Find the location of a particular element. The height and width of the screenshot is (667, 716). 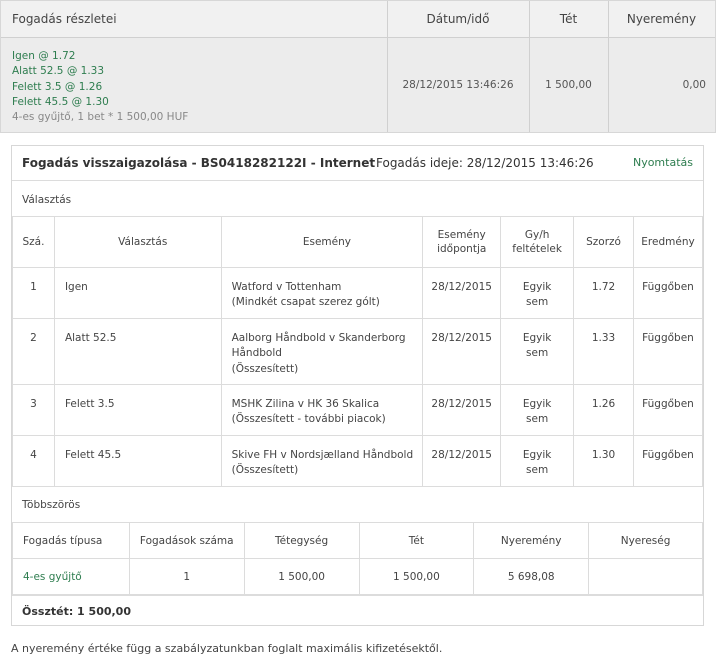

col-unit-stake: Tétegység is located at coordinates (301, 540).